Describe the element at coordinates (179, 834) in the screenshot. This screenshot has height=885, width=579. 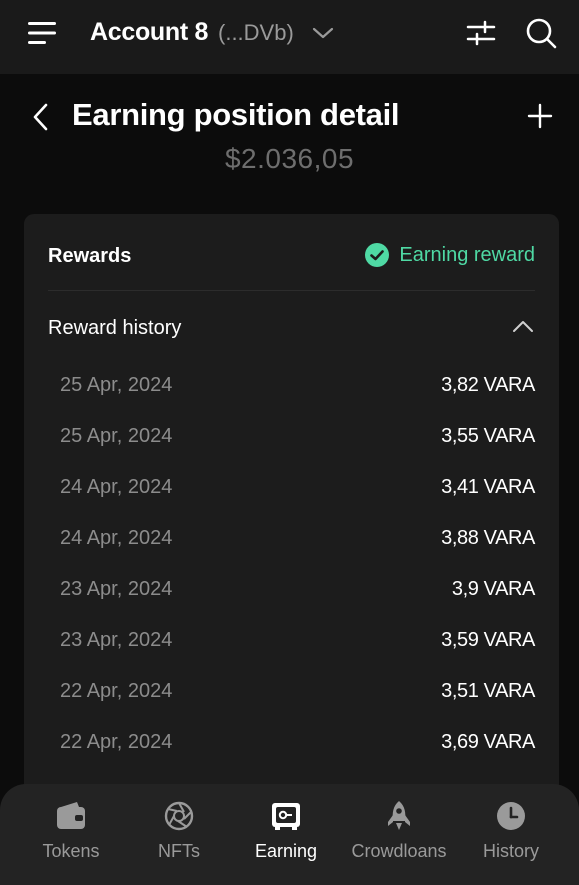
I see `nav-item-nfts: NFTs` at that location.